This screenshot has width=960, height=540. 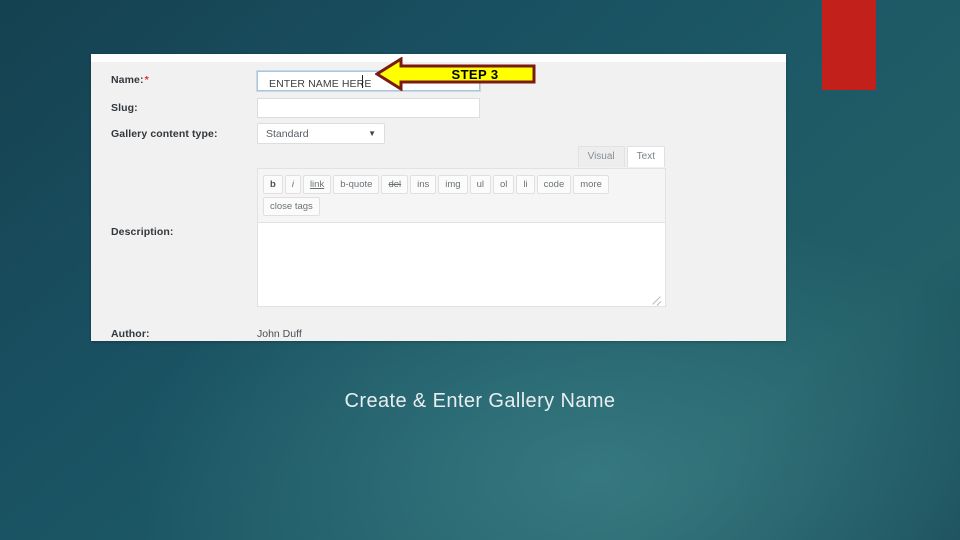 What do you see at coordinates (480, 401) in the screenshot?
I see `slide-caption: Create & Enter Gallery Name` at bounding box center [480, 401].